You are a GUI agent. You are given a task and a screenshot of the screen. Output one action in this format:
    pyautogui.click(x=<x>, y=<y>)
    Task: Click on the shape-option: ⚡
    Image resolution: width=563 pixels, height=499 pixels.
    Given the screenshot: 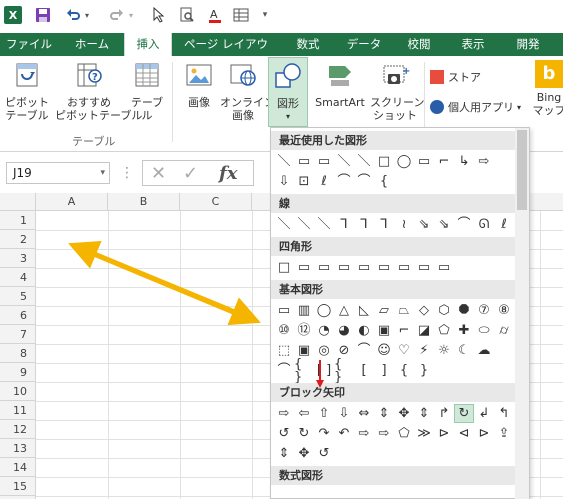 What is the action you would take?
    pyautogui.click(x=424, y=350)
    